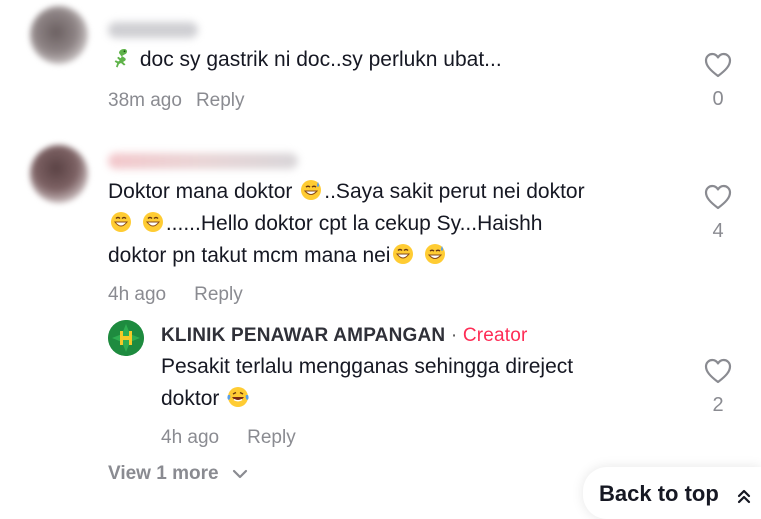 The width and height of the screenshot is (761, 519). What do you see at coordinates (303, 335) in the screenshot?
I see `author-name: KLINIK PENAWAR AMPANGAN` at bounding box center [303, 335].